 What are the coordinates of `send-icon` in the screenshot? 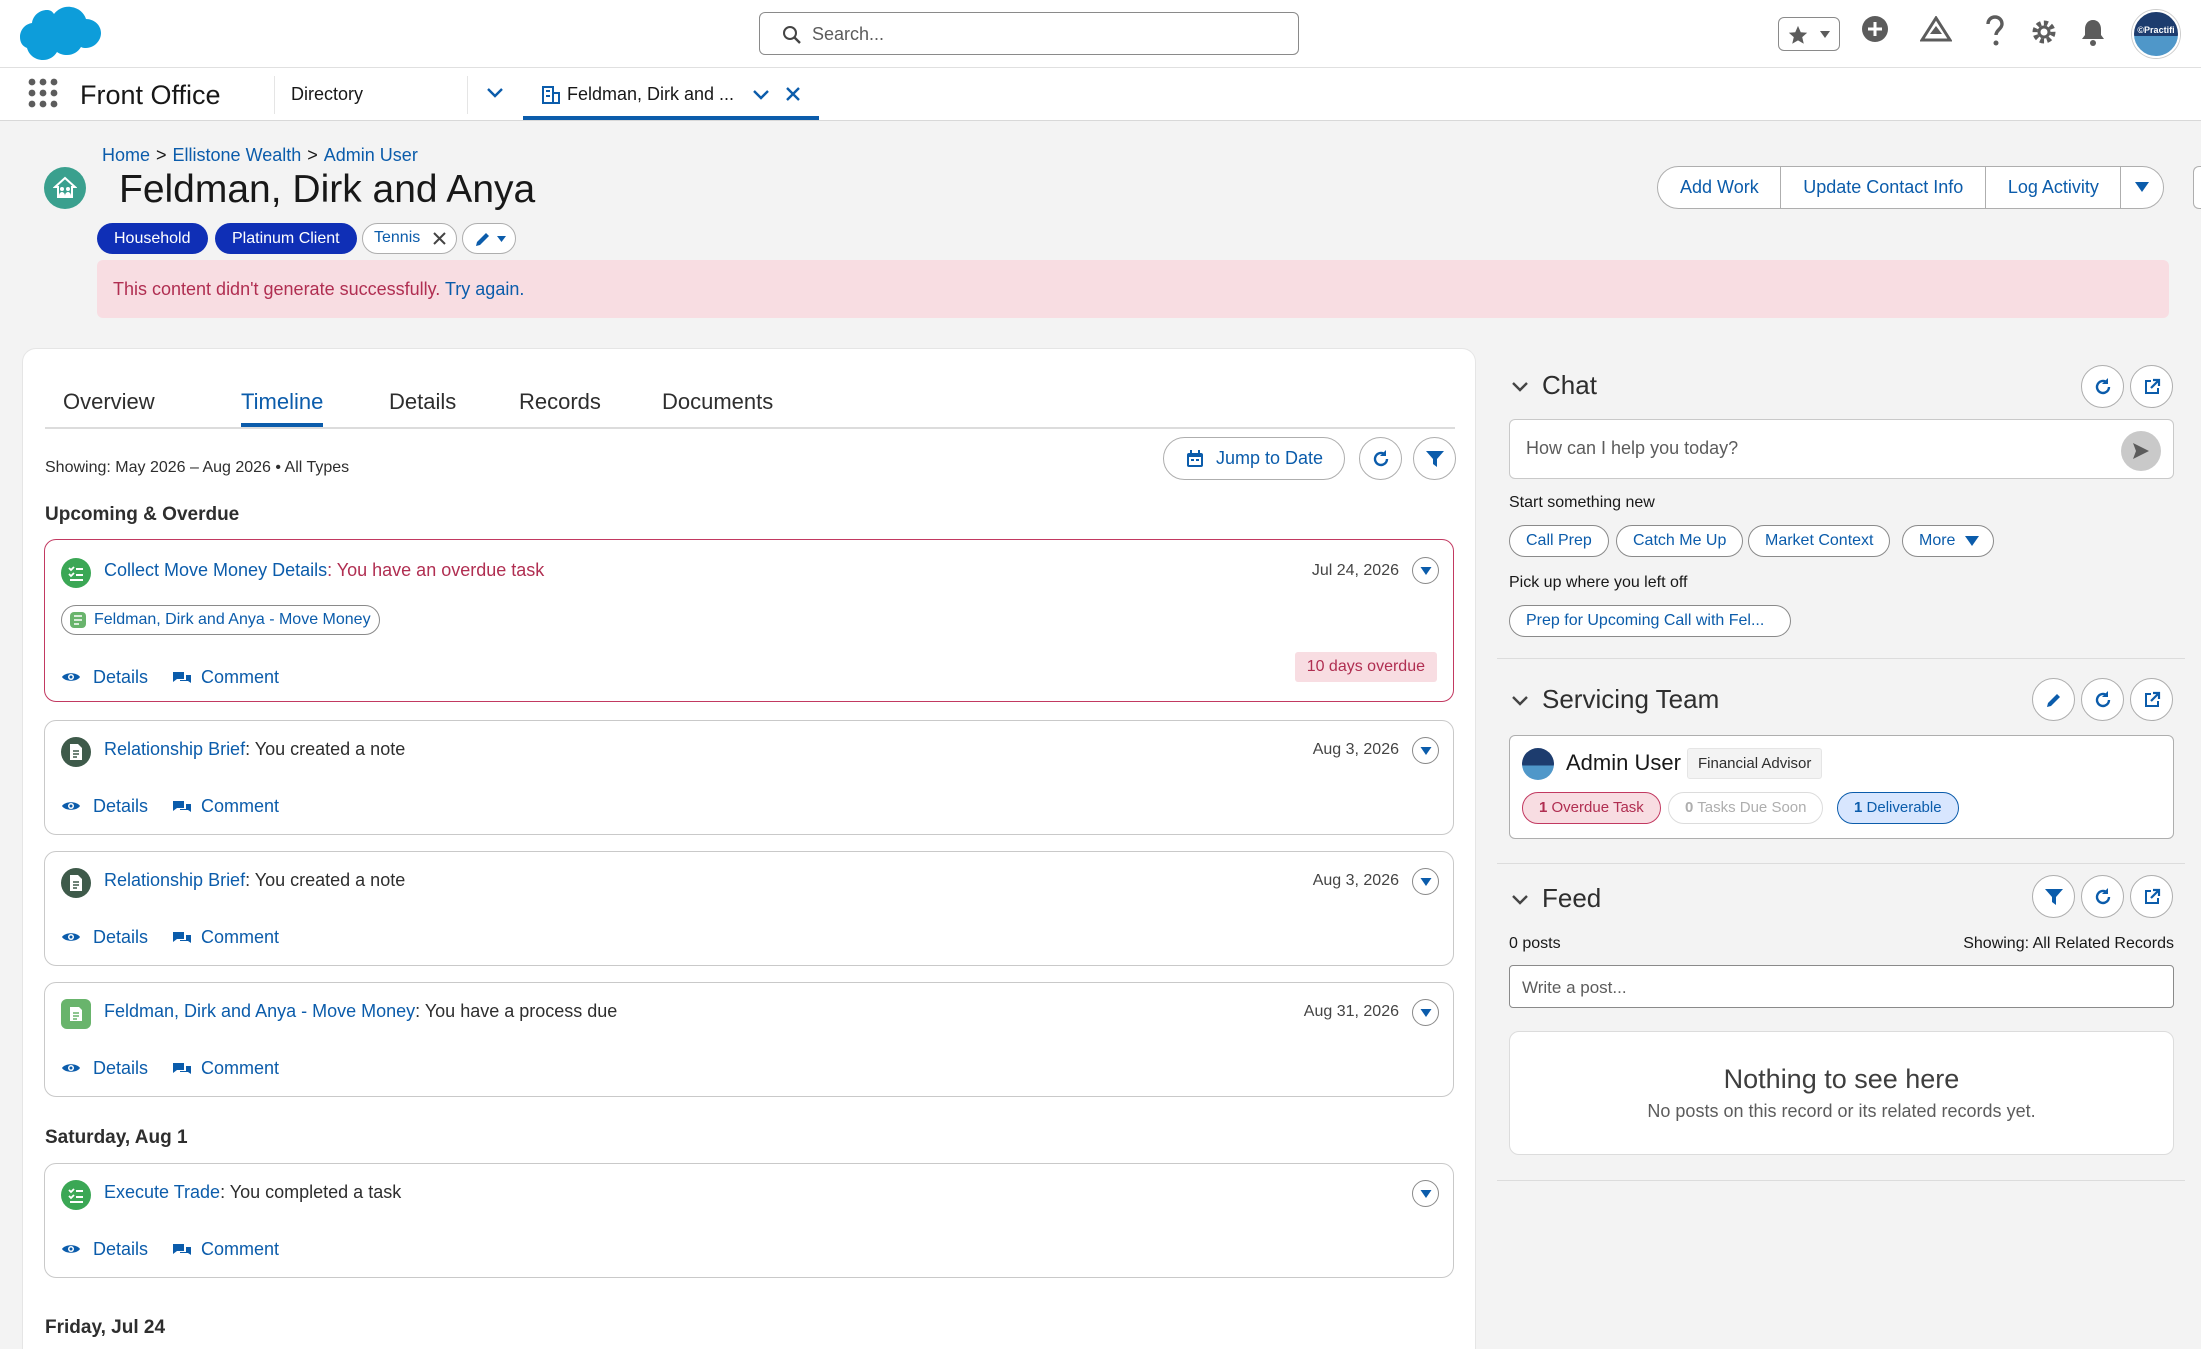 It's located at (2141, 451).